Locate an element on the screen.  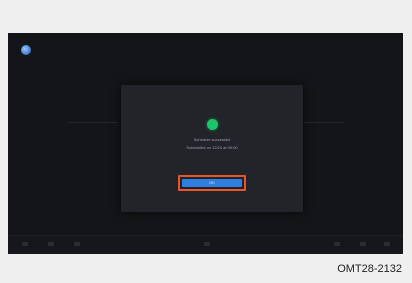
ok-button-highlight: OK is located at coordinates (212, 183).